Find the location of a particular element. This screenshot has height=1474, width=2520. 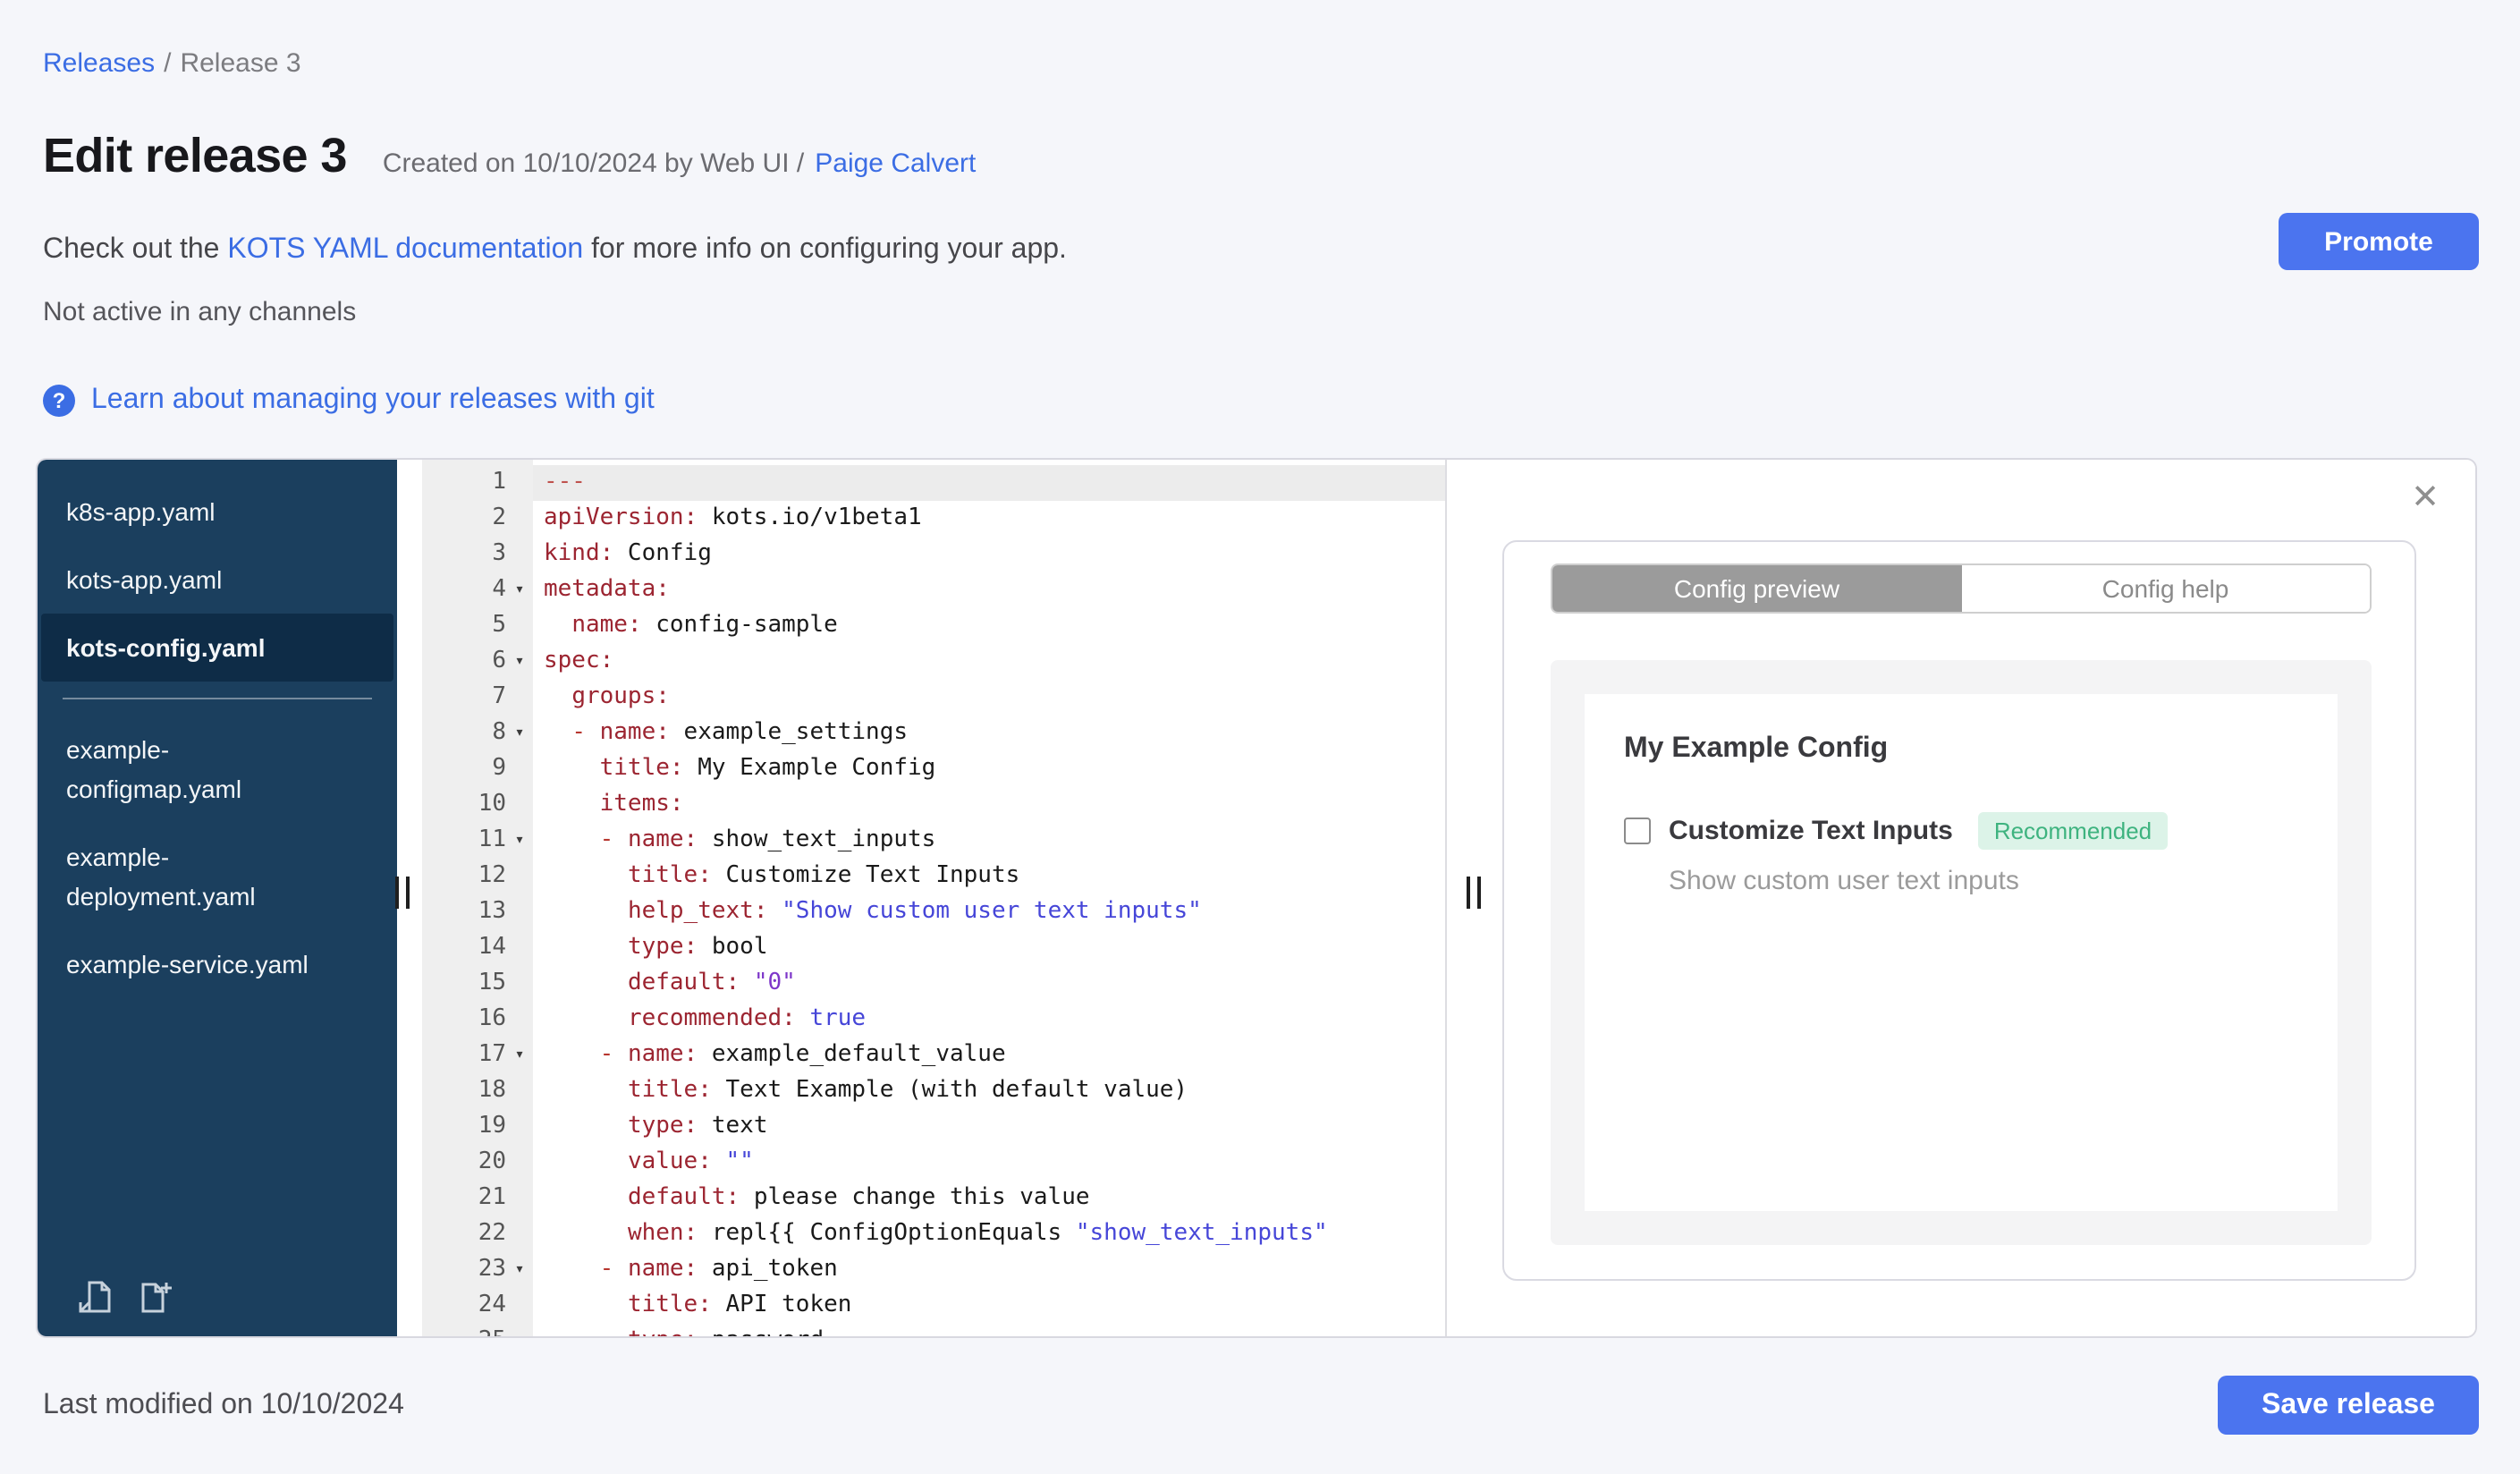

code-line-14: type: bool is located at coordinates (989, 948).